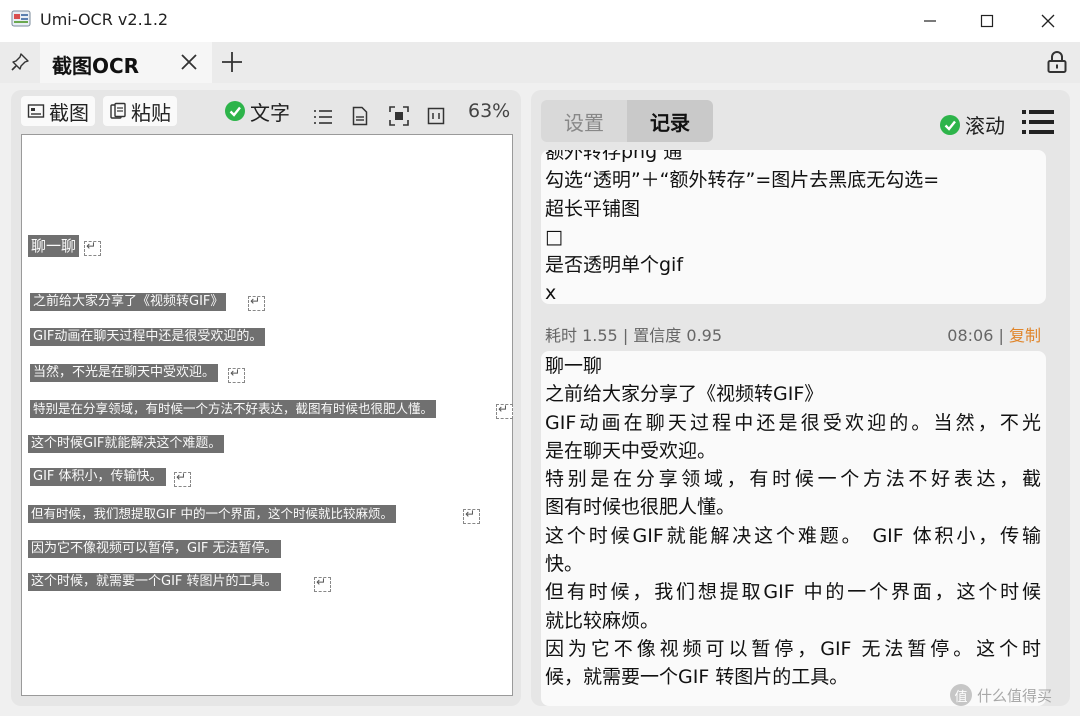 Image resolution: width=1080 pixels, height=716 pixels. What do you see at coordinates (154, 549) in the screenshot?
I see `ocr-text-box: 因为它不像视频可以暂停，GIF 无法暂停。` at bounding box center [154, 549].